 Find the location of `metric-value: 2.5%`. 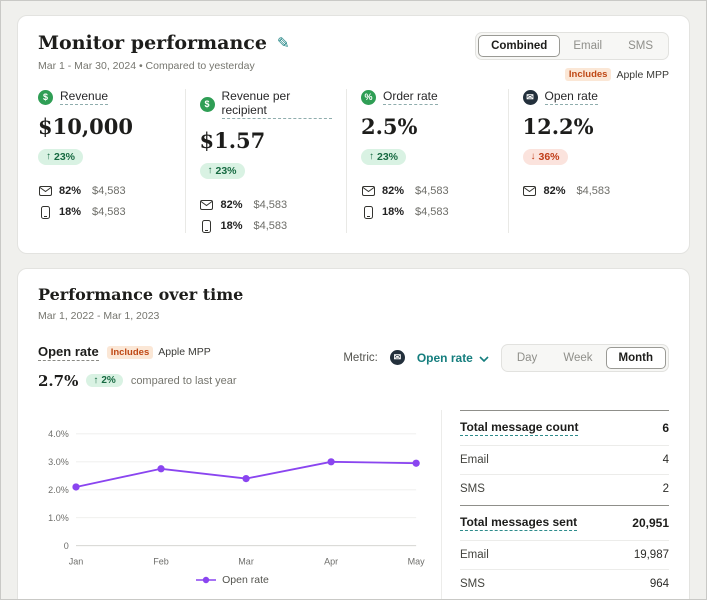

metric-value: 2.5% is located at coordinates (389, 126).